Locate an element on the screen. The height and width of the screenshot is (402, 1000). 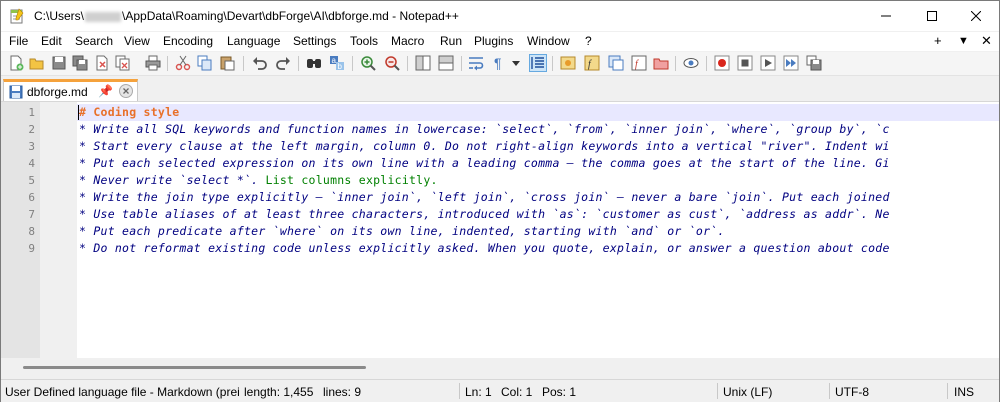
show-all-chars-icon: ¶ is located at coordinates (499, 63).